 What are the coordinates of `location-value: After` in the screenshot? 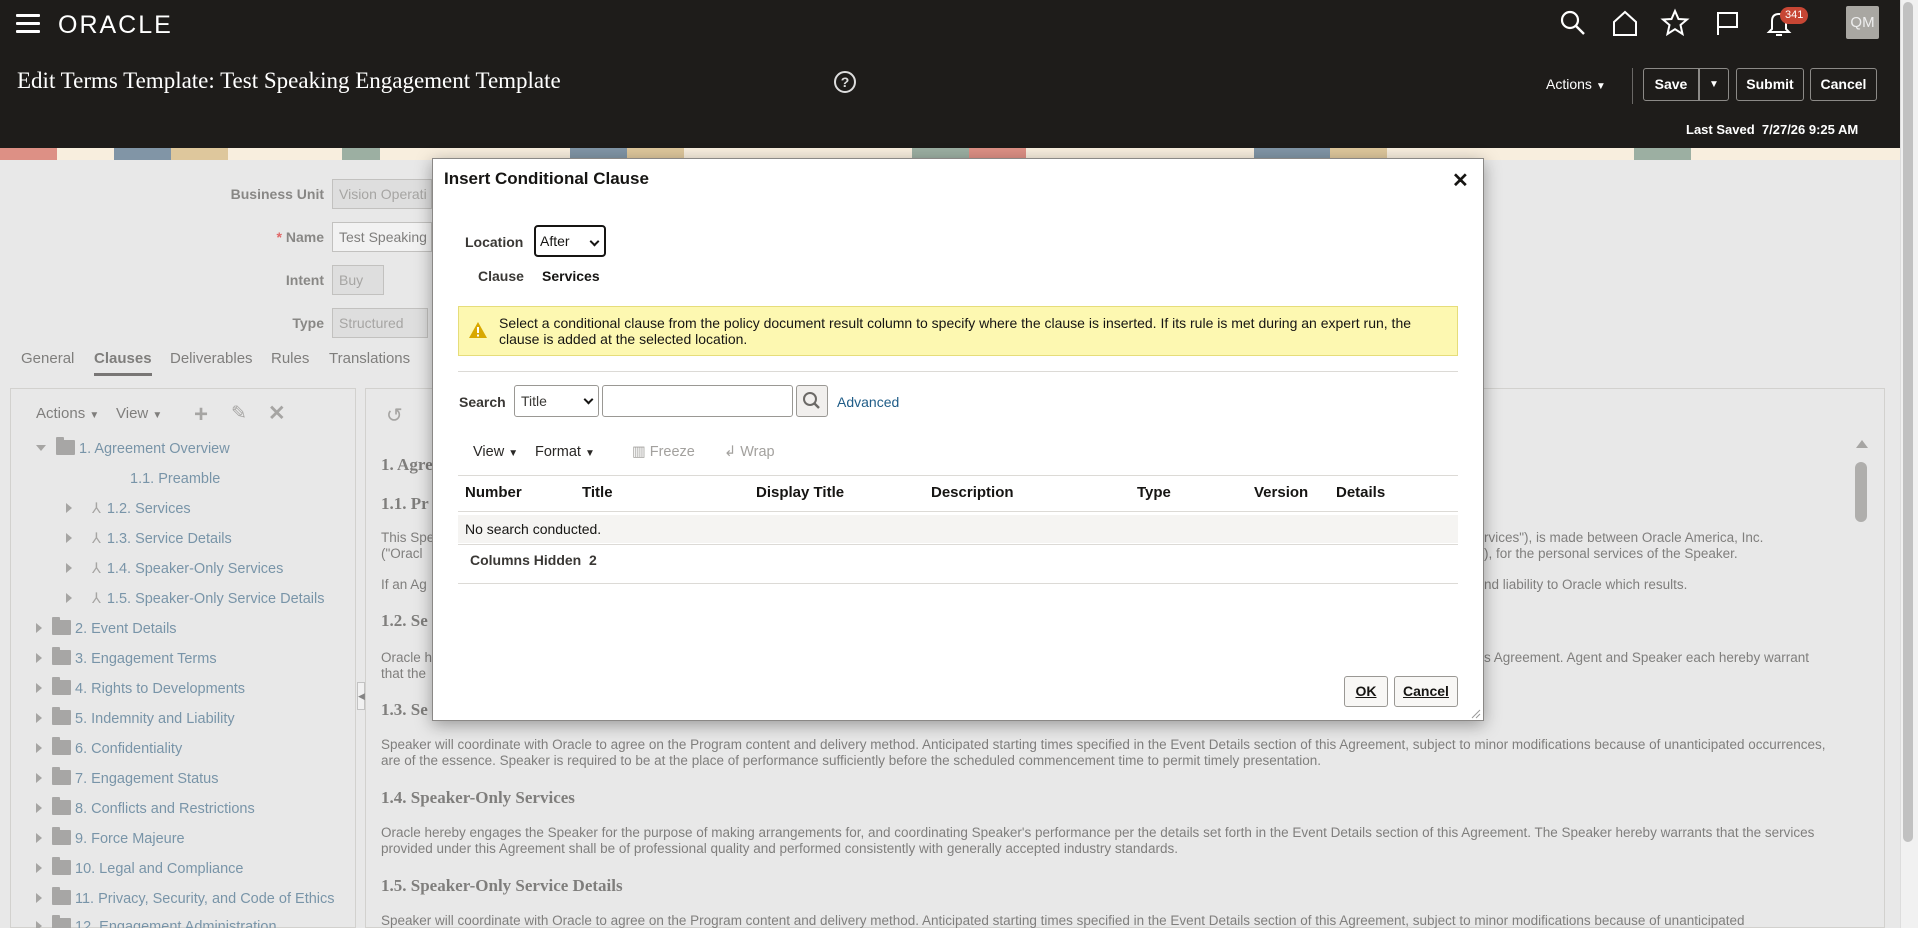 It's located at (555, 241).